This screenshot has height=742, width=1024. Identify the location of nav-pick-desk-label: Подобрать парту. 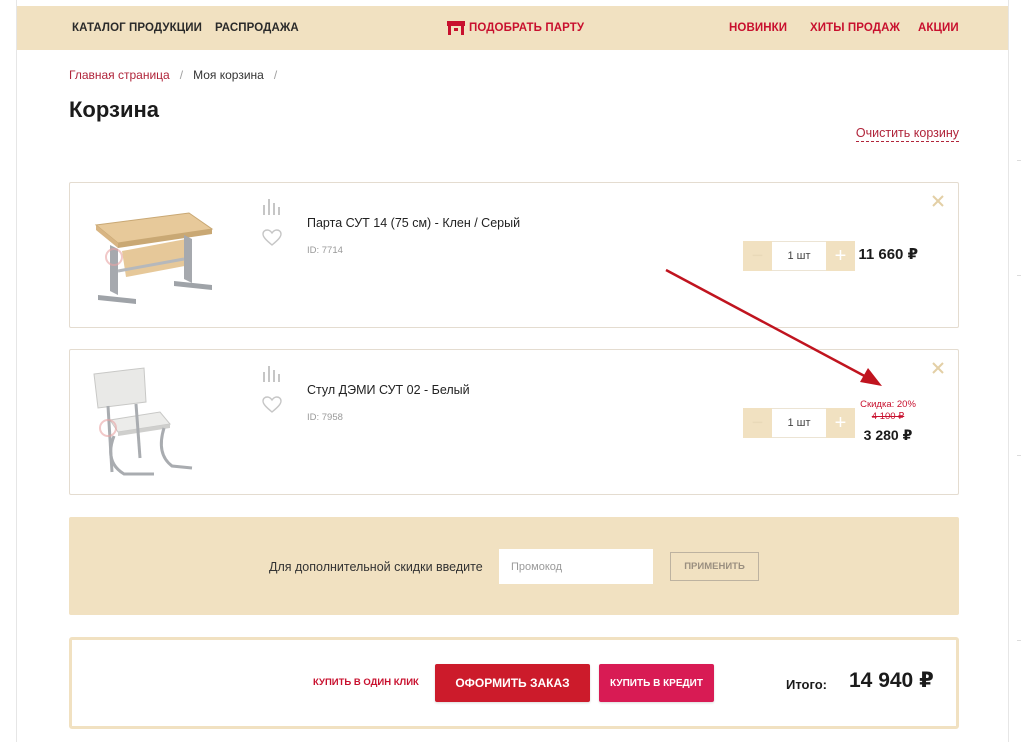
(527, 28).